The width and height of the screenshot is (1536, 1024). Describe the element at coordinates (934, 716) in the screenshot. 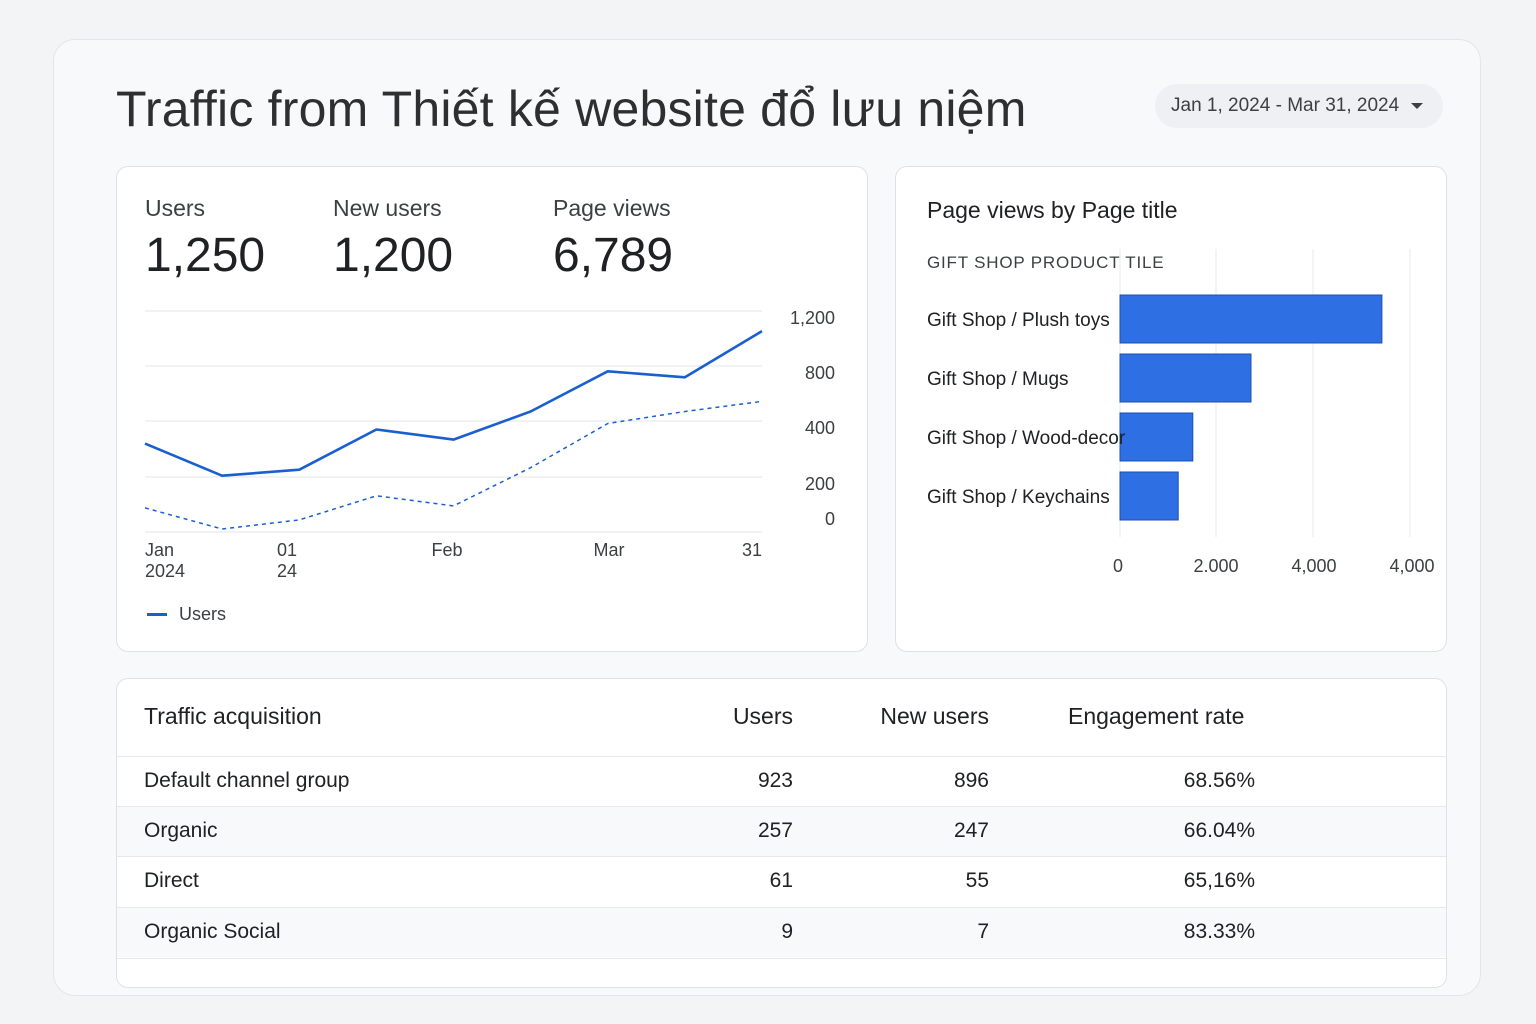

I see `header-new-users: New users` at that location.